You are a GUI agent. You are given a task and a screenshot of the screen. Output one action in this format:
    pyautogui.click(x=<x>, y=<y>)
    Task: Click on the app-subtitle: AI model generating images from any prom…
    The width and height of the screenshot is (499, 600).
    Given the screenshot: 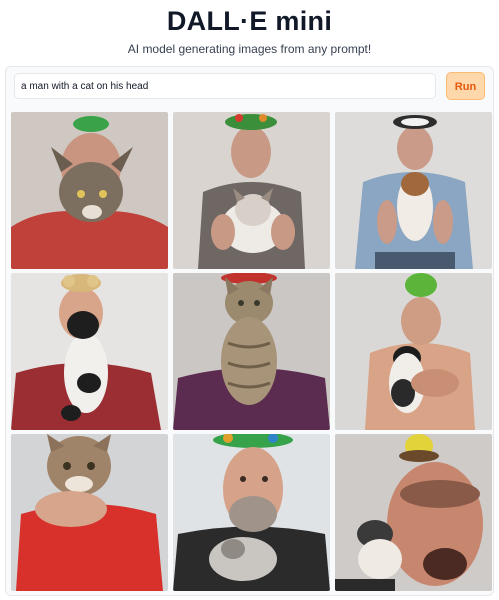 What is the action you would take?
    pyautogui.click(x=249, y=49)
    